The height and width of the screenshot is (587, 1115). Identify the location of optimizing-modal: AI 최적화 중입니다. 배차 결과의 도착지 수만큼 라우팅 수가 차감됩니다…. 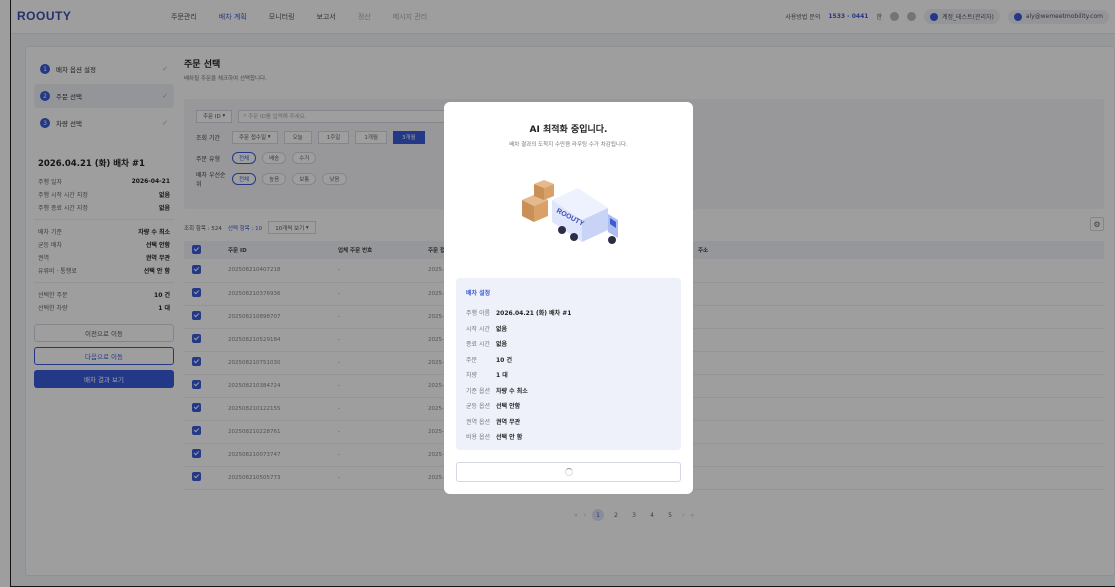
(568, 298).